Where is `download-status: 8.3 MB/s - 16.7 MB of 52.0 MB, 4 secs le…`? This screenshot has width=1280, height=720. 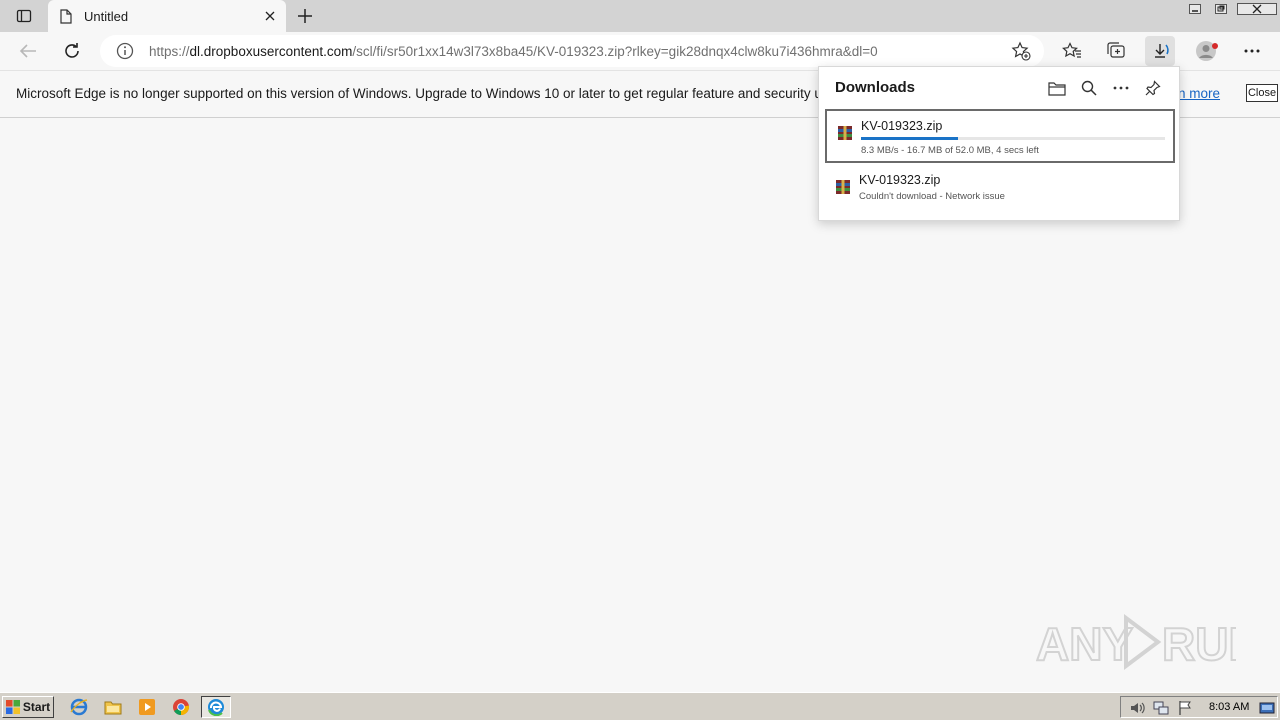 download-status: 8.3 MB/s - 16.7 MB of 52.0 MB, 4 secs le… is located at coordinates (950, 150).